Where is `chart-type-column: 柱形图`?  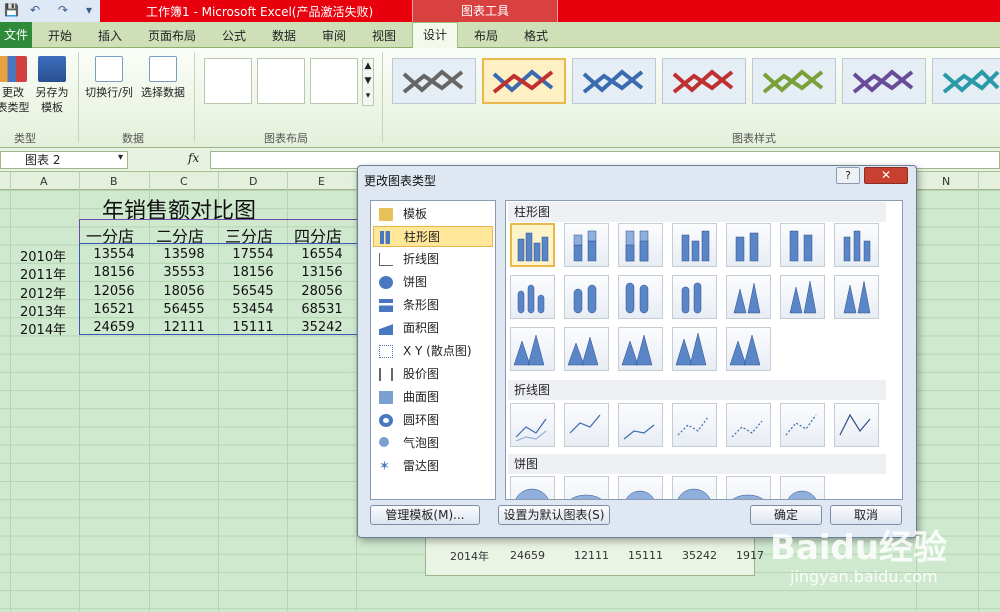 chart-type-column: 柱形图 is located at coordinates (433, 236).